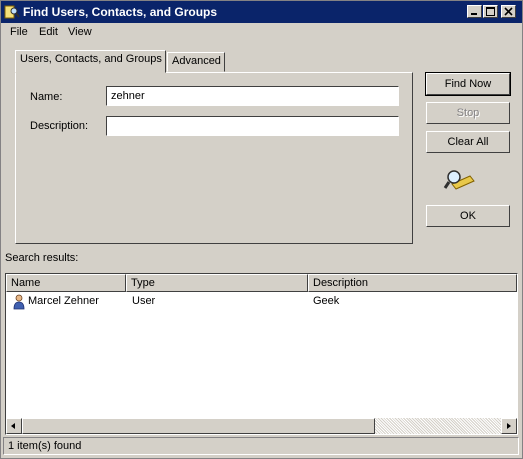  Describe the element at coordinates (468, 84) in the screenshot. I see `find-now-button: Find Now` at that location.